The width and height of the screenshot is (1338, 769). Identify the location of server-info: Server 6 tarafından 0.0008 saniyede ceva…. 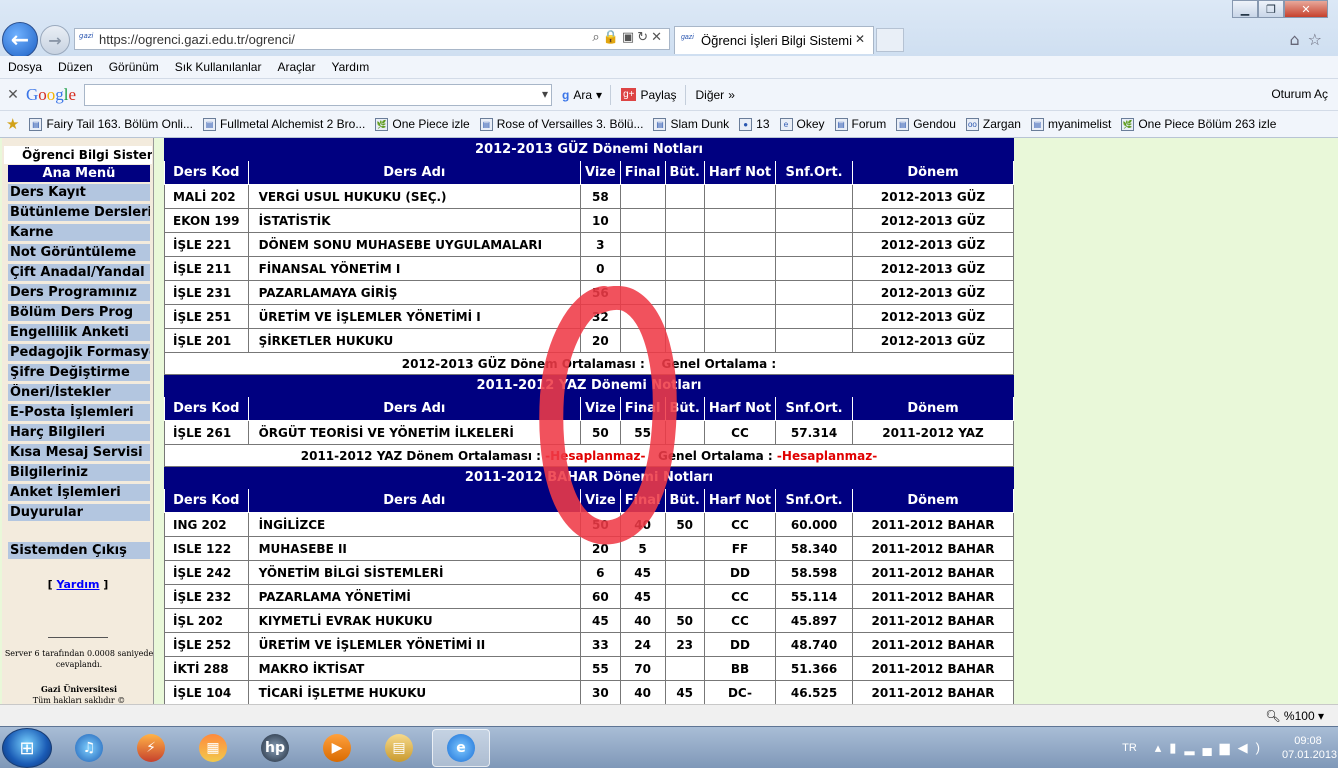
(79, 659).